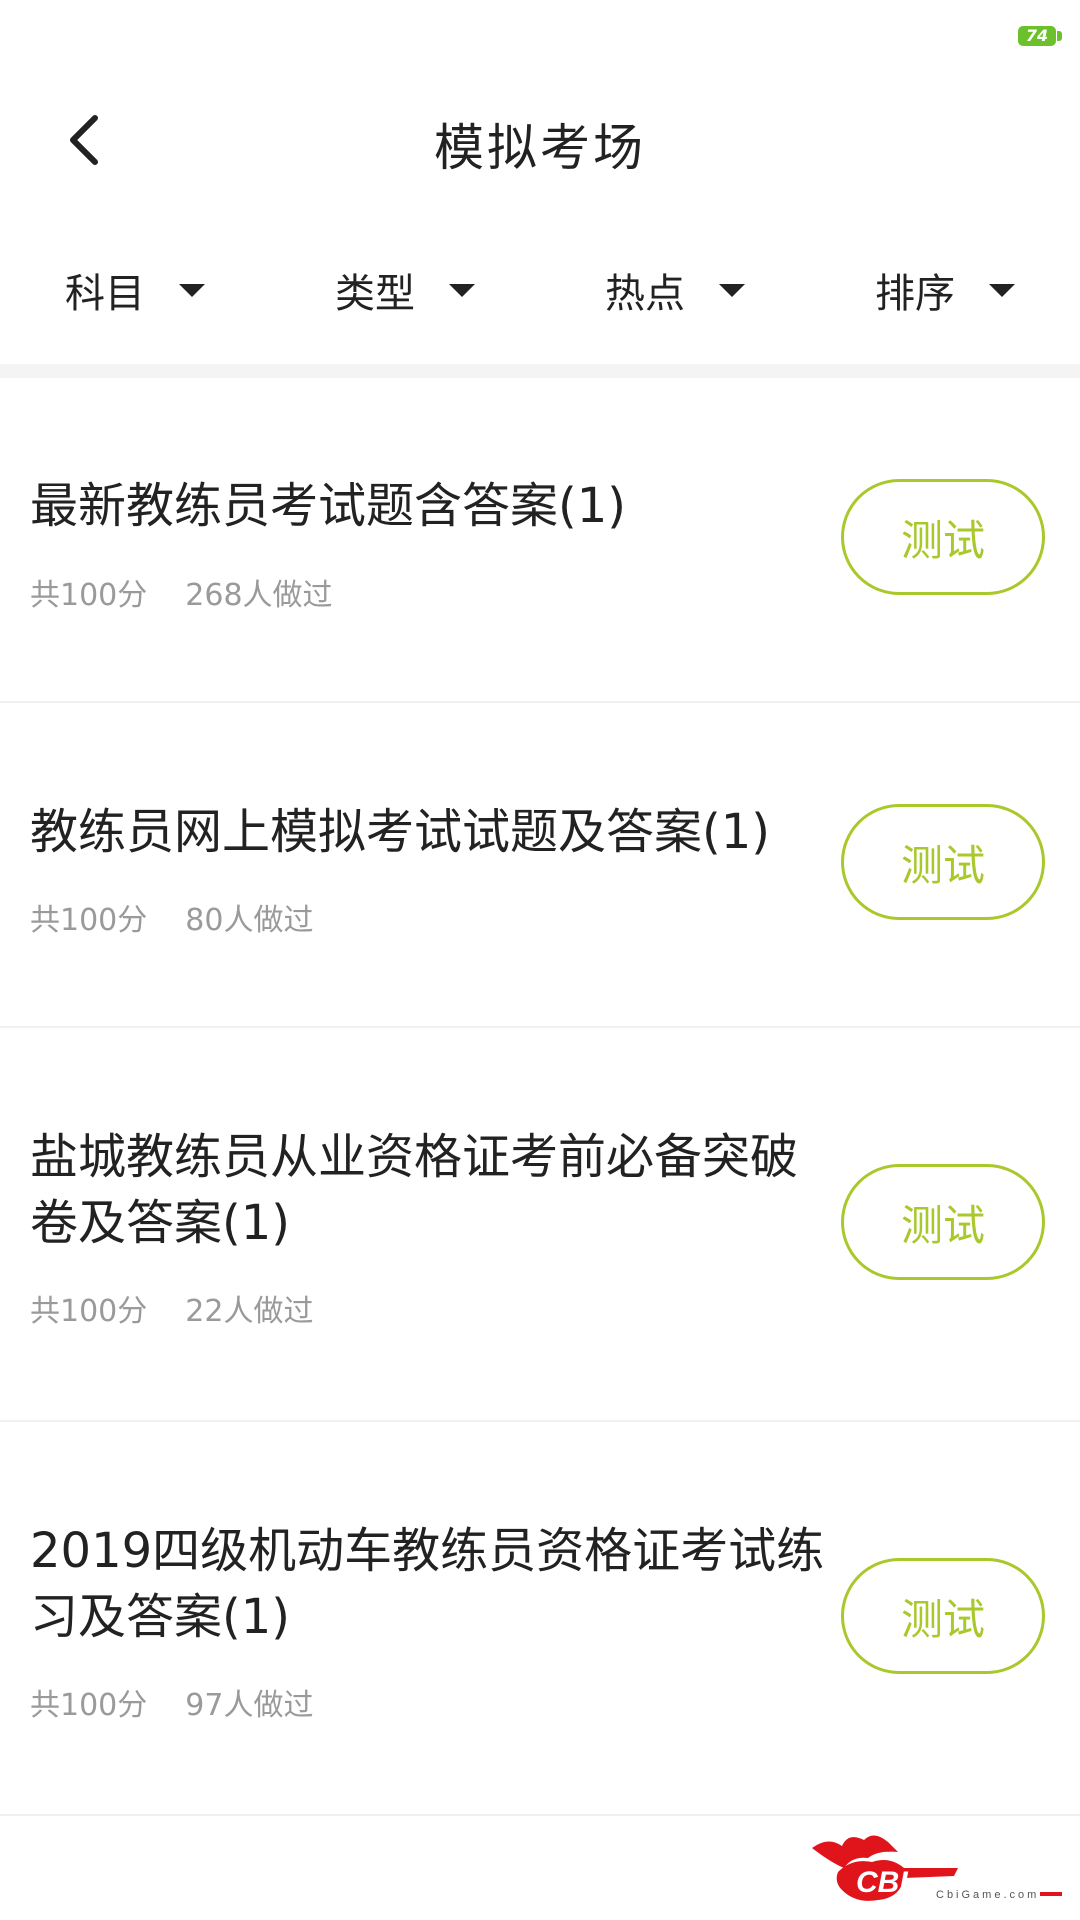 The height and width of the screenshot is (1920, 1080). I want to click on exam-title: 教练员网上模拟考试试题及答案(1), so click(400, 832).